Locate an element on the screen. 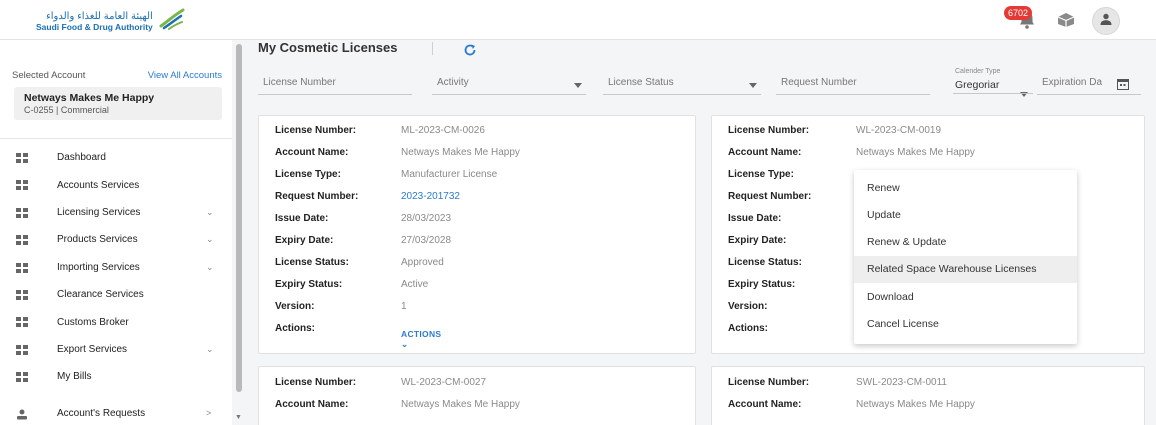 The image size is (1156, 425). sidebar-item-label: Account's Requests is located at coordinates (101, 413).